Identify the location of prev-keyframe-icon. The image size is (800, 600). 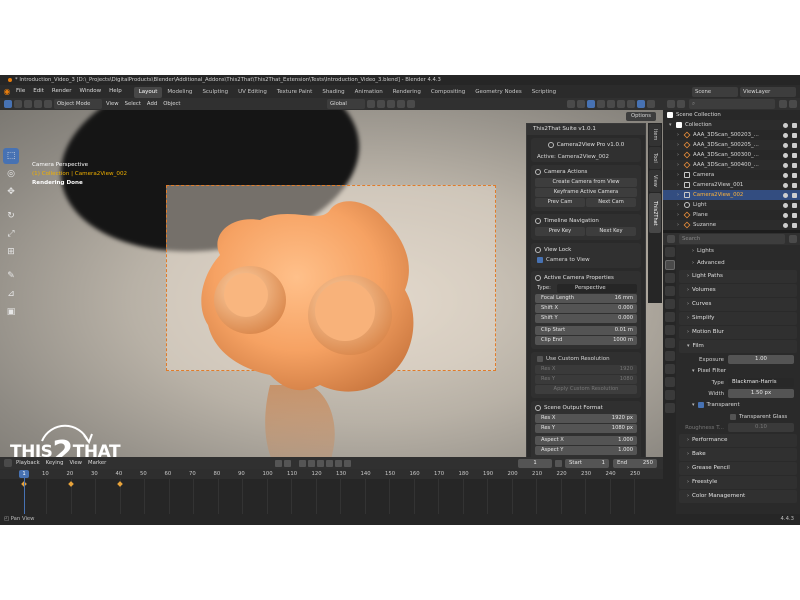
(311, 463).